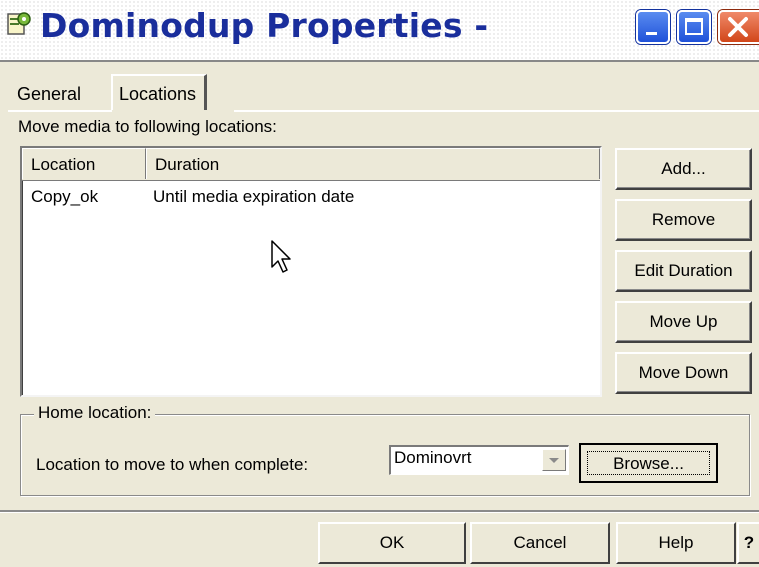 Image resolution: width=759 pixels, height=567 pixels. I want to click on home-location-label: Location to move to when complete:, so click(172, 464).